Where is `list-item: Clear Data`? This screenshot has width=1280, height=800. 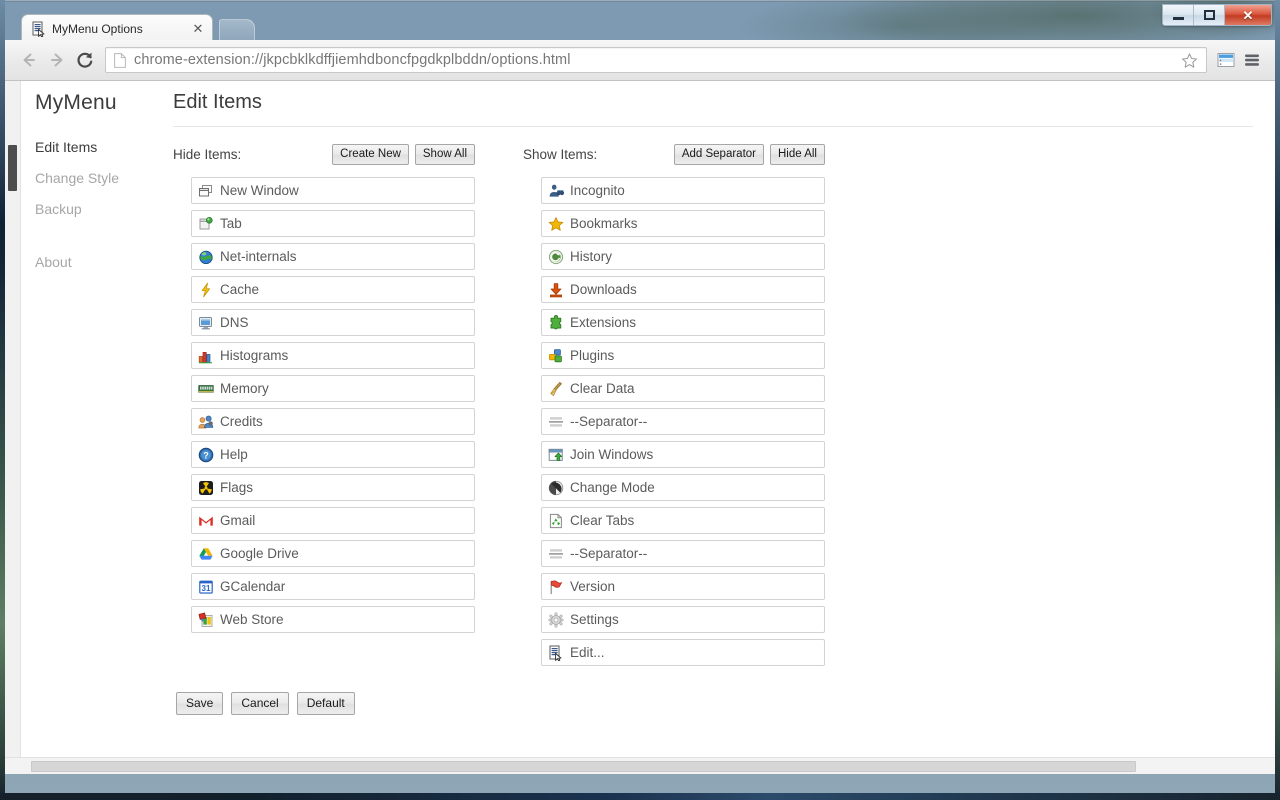
list-item: Clear Data is located at coordinates (683, 388).